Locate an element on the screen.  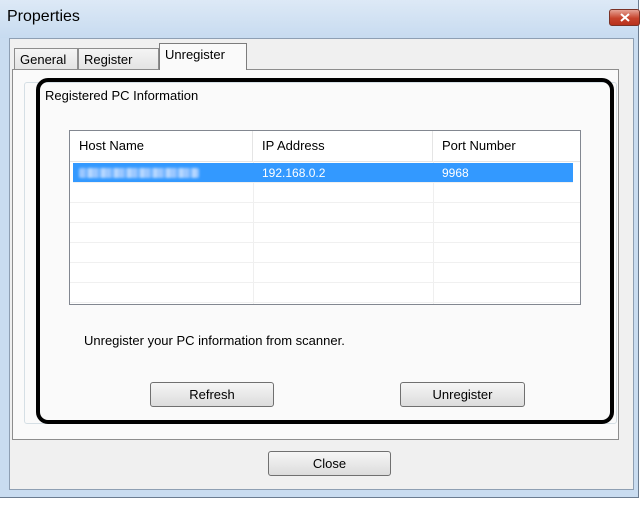
close-icon is located at coordinates (625, 17).